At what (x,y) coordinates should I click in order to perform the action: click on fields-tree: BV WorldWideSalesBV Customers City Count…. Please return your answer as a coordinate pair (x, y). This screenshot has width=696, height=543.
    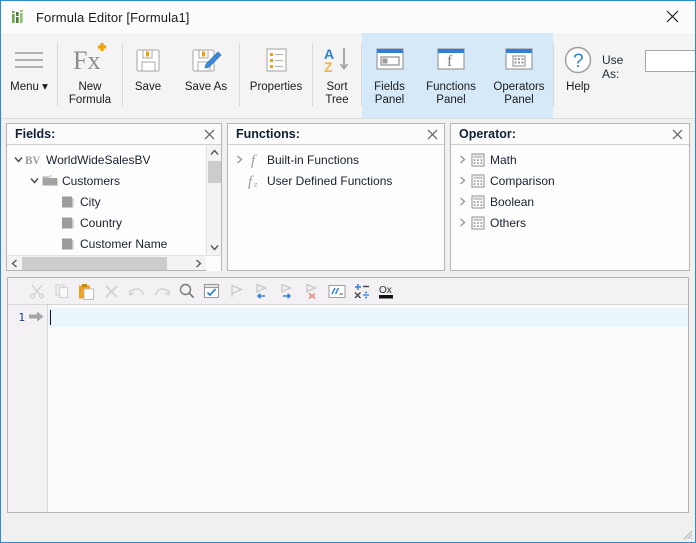
    Looking at the image, I should click on (106, 200).